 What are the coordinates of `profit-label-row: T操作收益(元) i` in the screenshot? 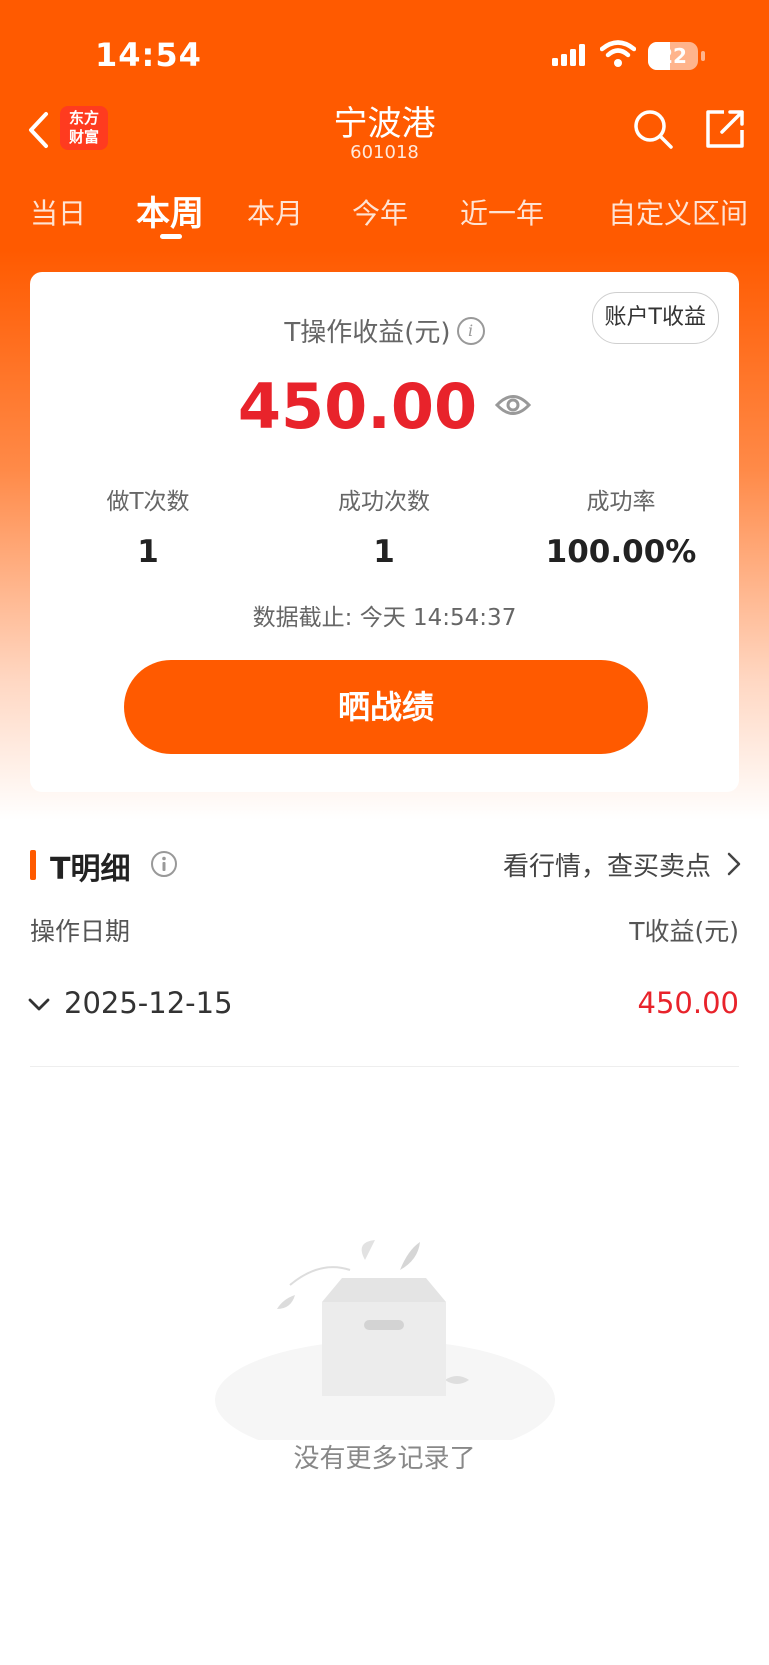 It's located at (384, 330).